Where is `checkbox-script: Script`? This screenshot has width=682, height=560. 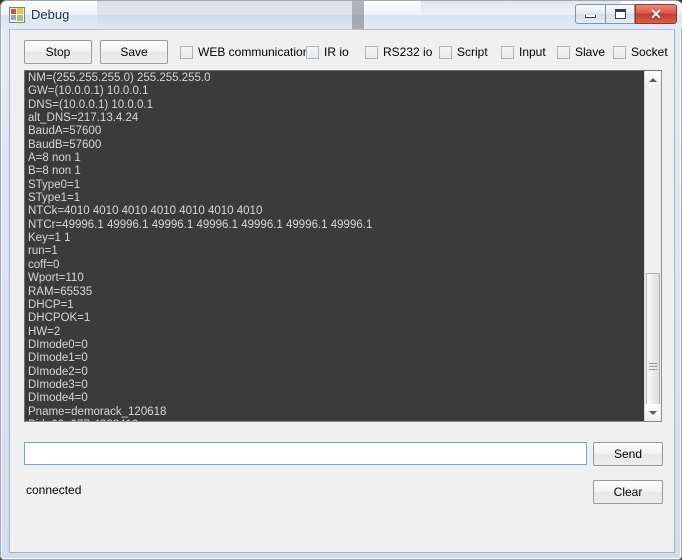 checkbox-script: Script is located at coordinates (463, 52).